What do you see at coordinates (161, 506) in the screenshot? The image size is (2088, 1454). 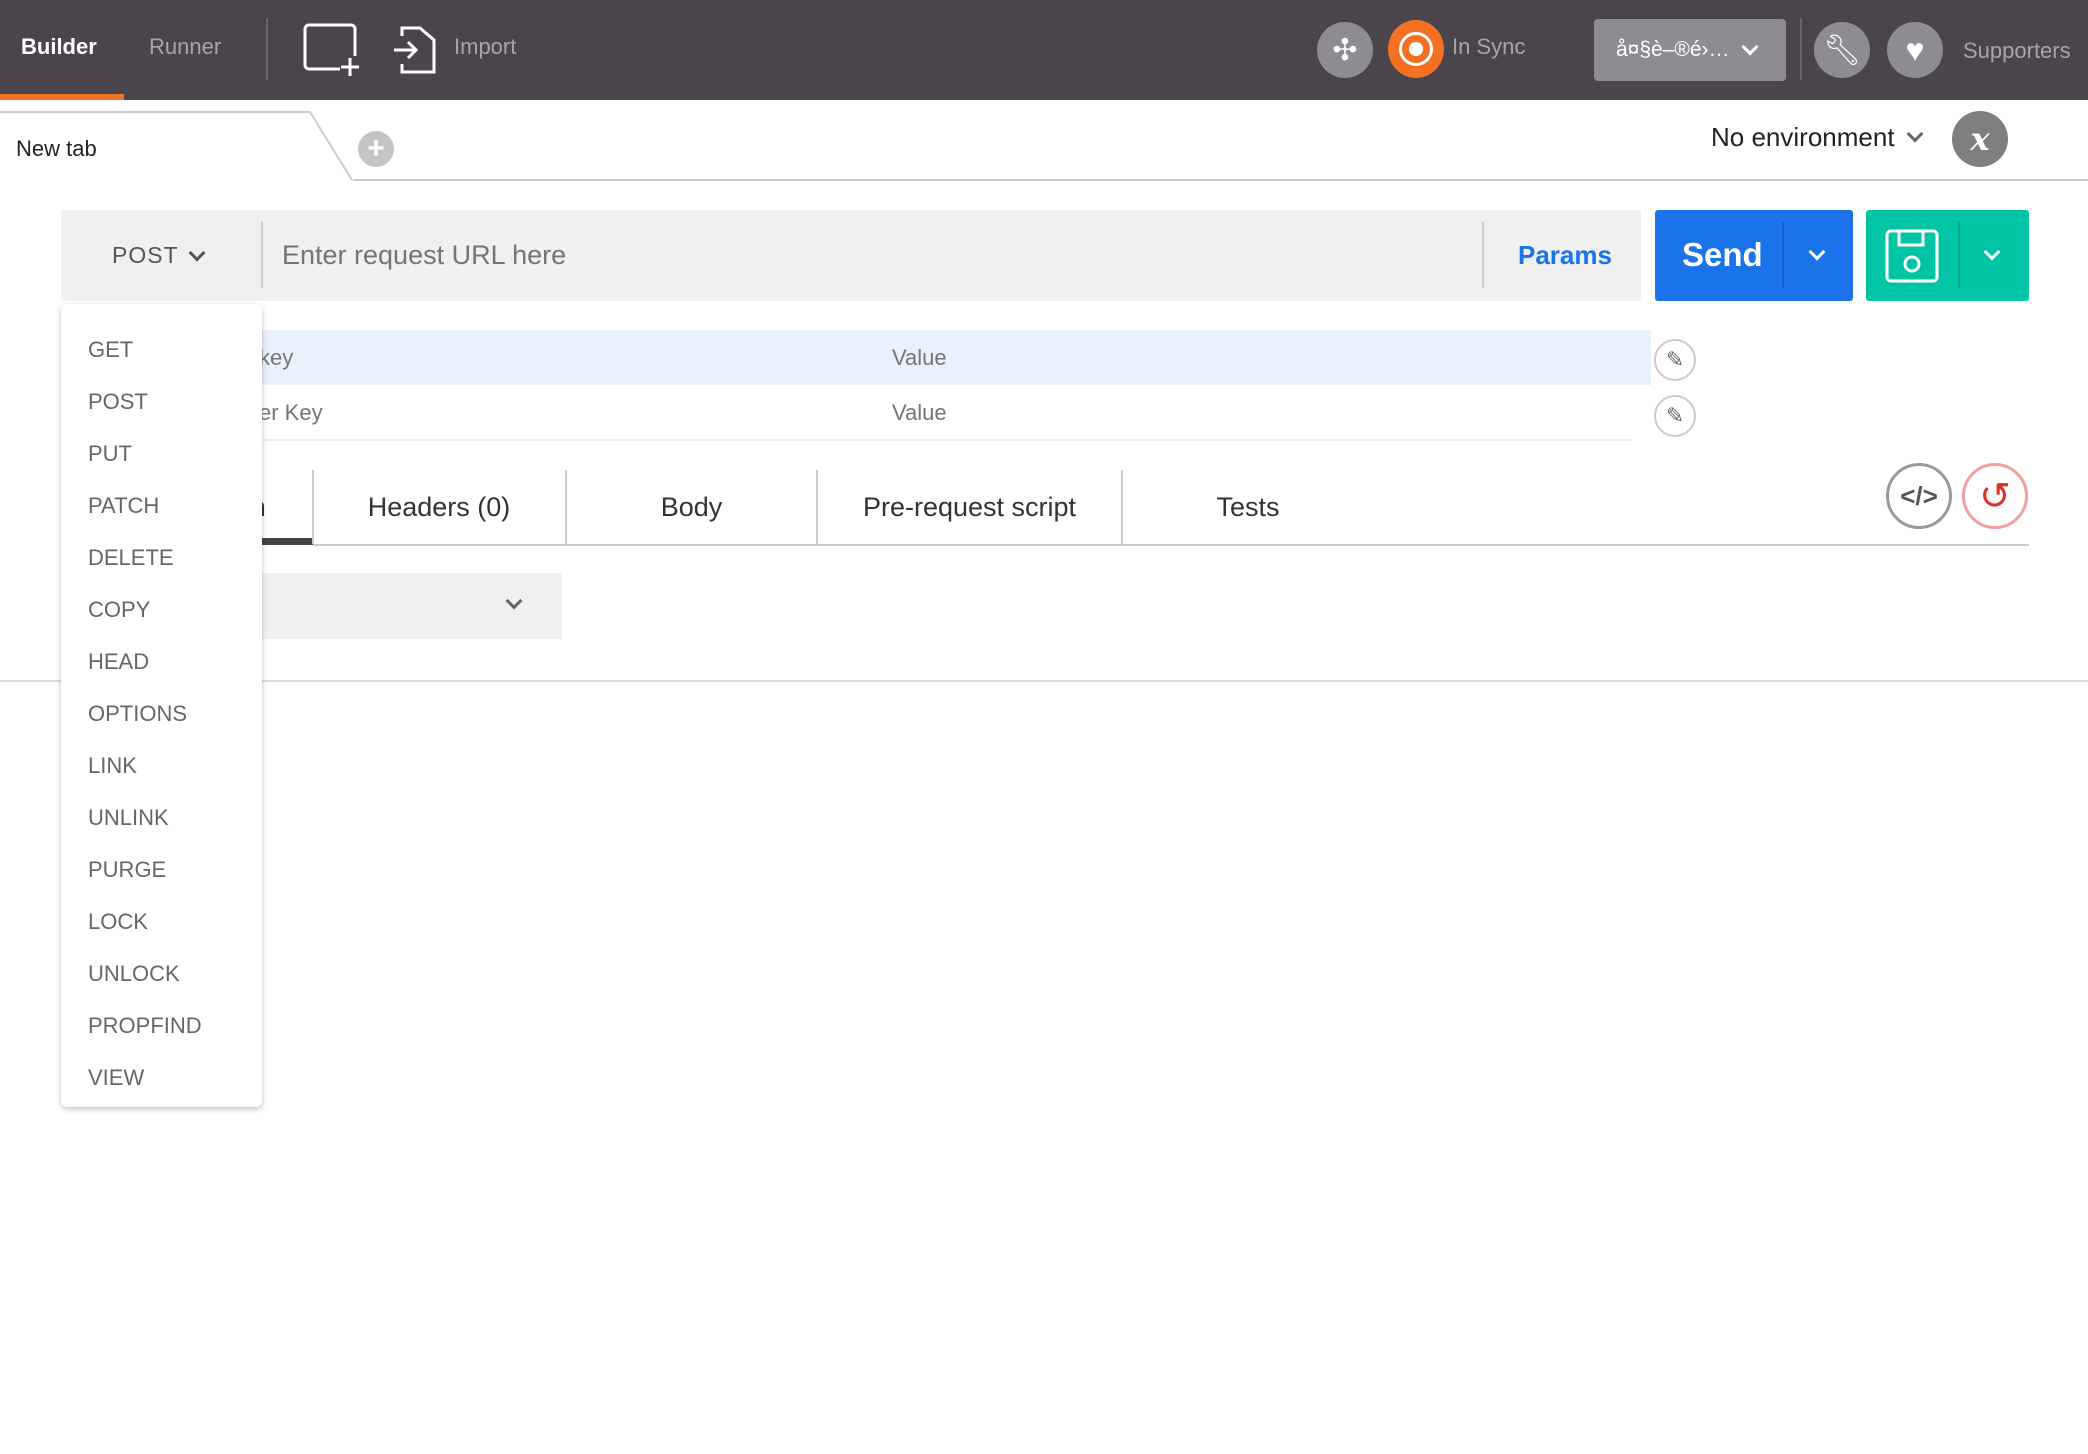 I see `menu-item-patch: PATCH` at bounding box center [161, 506].